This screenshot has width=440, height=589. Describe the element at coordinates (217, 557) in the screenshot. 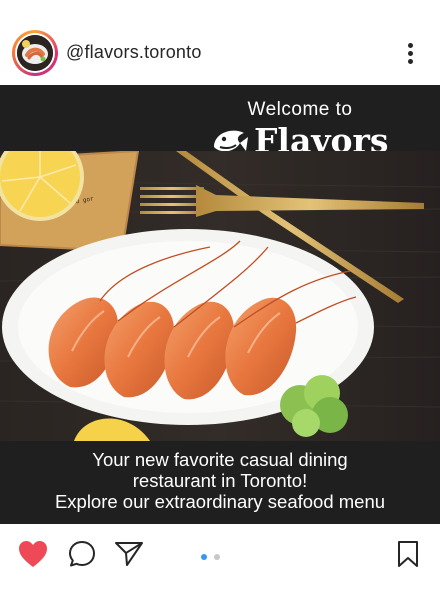

I see `carousel-dot` at that location.